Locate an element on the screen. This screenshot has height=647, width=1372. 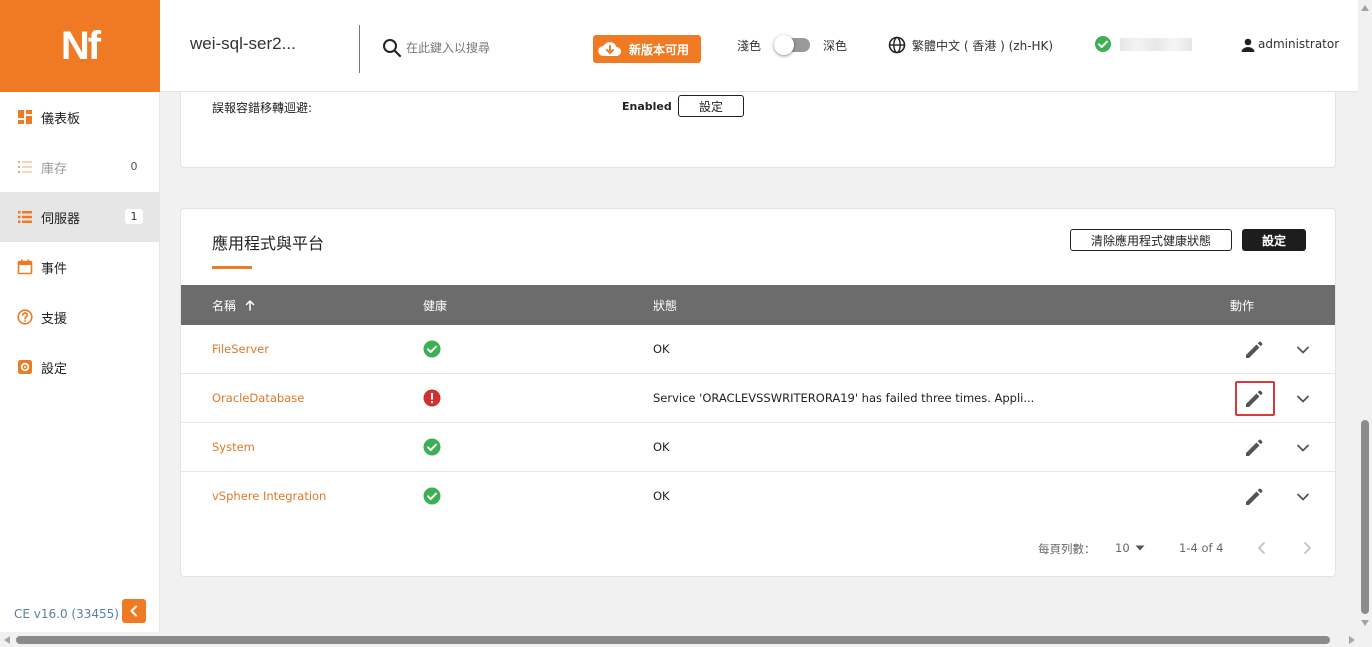
list-icon is located at coordinates (25, 167).